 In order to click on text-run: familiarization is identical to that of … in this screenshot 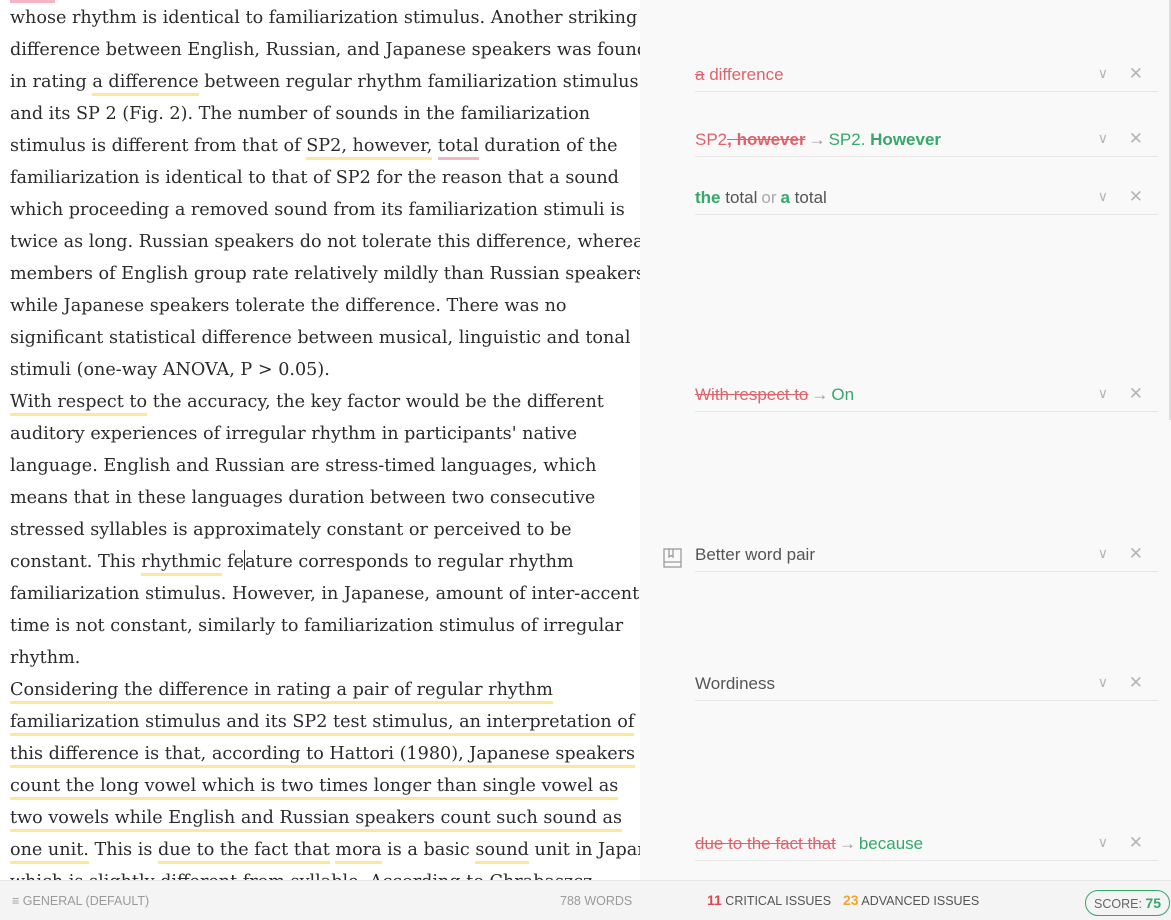, I will do `click(314, 178)`.